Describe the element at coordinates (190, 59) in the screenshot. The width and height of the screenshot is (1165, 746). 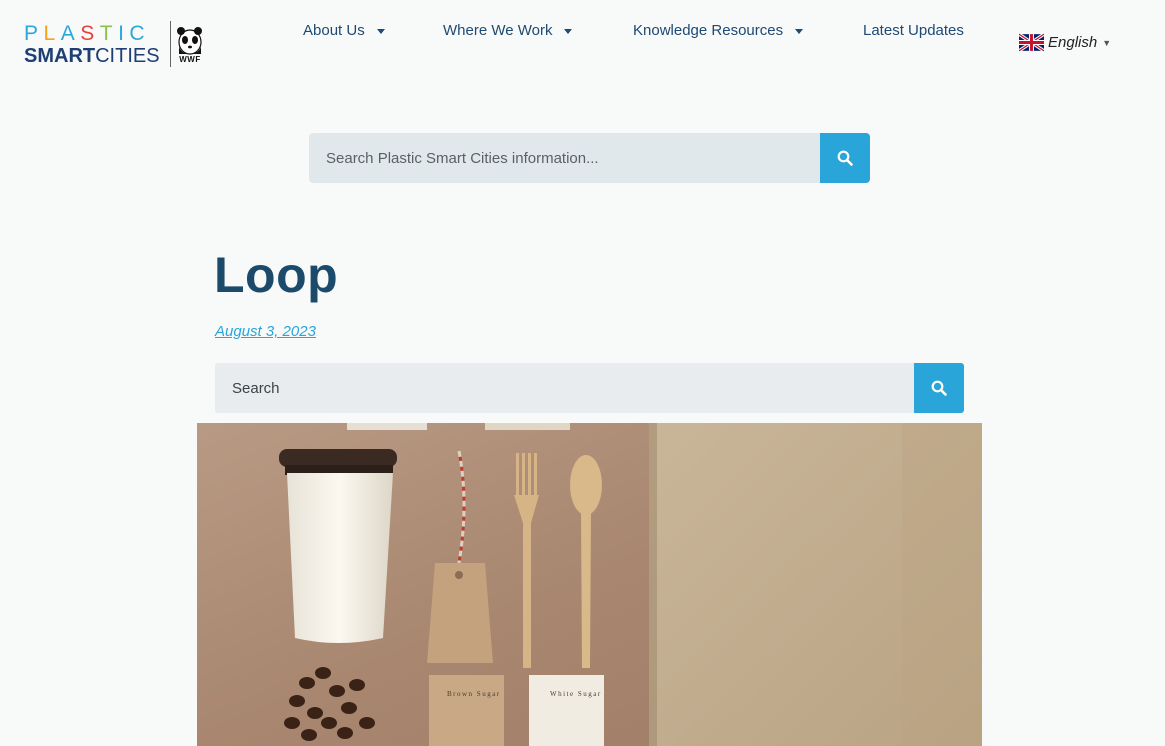
I see `wwf-label: WWF` at that location.